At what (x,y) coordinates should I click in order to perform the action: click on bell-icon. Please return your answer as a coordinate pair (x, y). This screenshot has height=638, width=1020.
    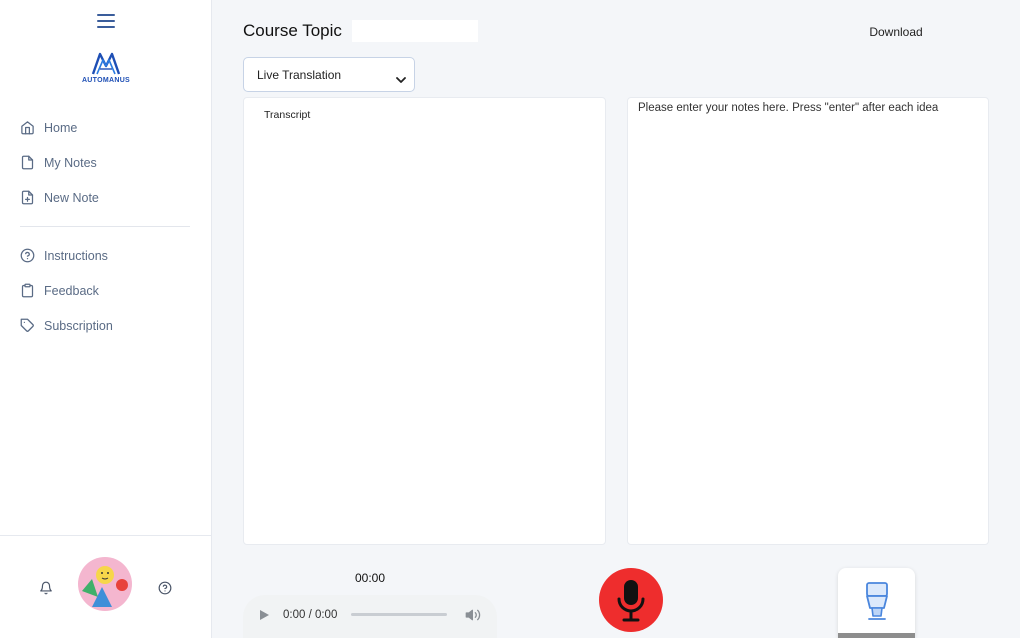
    Looking at the image, I should click on (46, 588).